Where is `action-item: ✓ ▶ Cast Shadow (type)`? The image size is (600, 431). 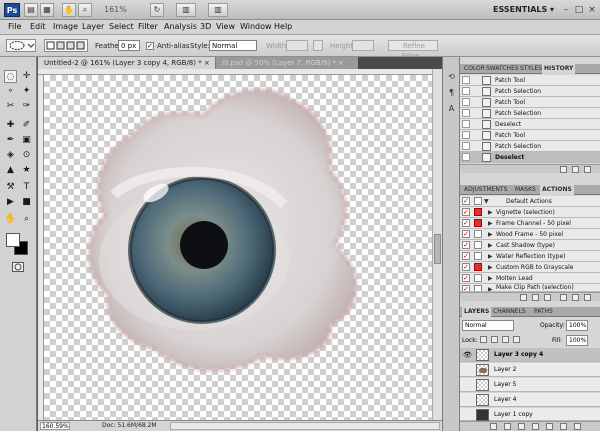
action-item: ✓ ▶ Cast Shadow (type) is located at coordinates (530, 245).